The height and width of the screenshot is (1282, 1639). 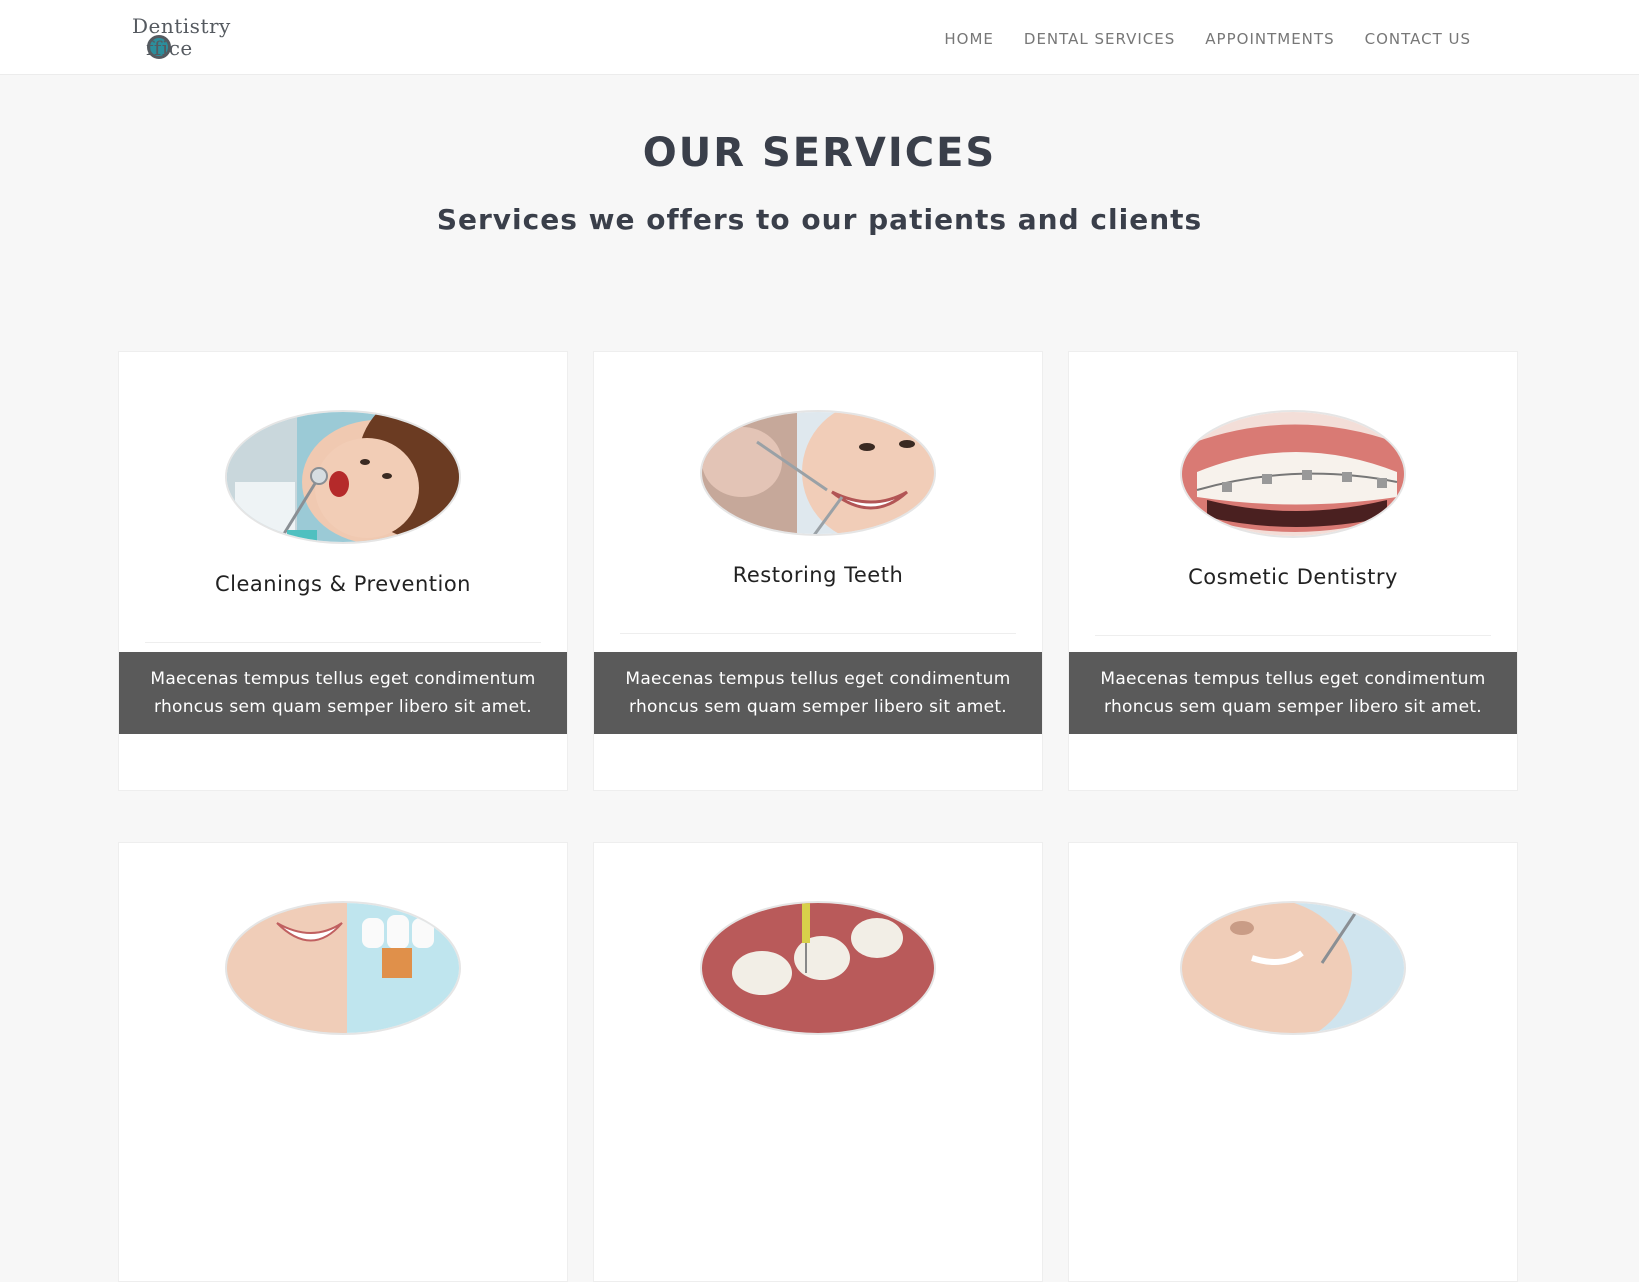 I want to click on page-title: OUR SERVICES, so click(x=819, y=153).